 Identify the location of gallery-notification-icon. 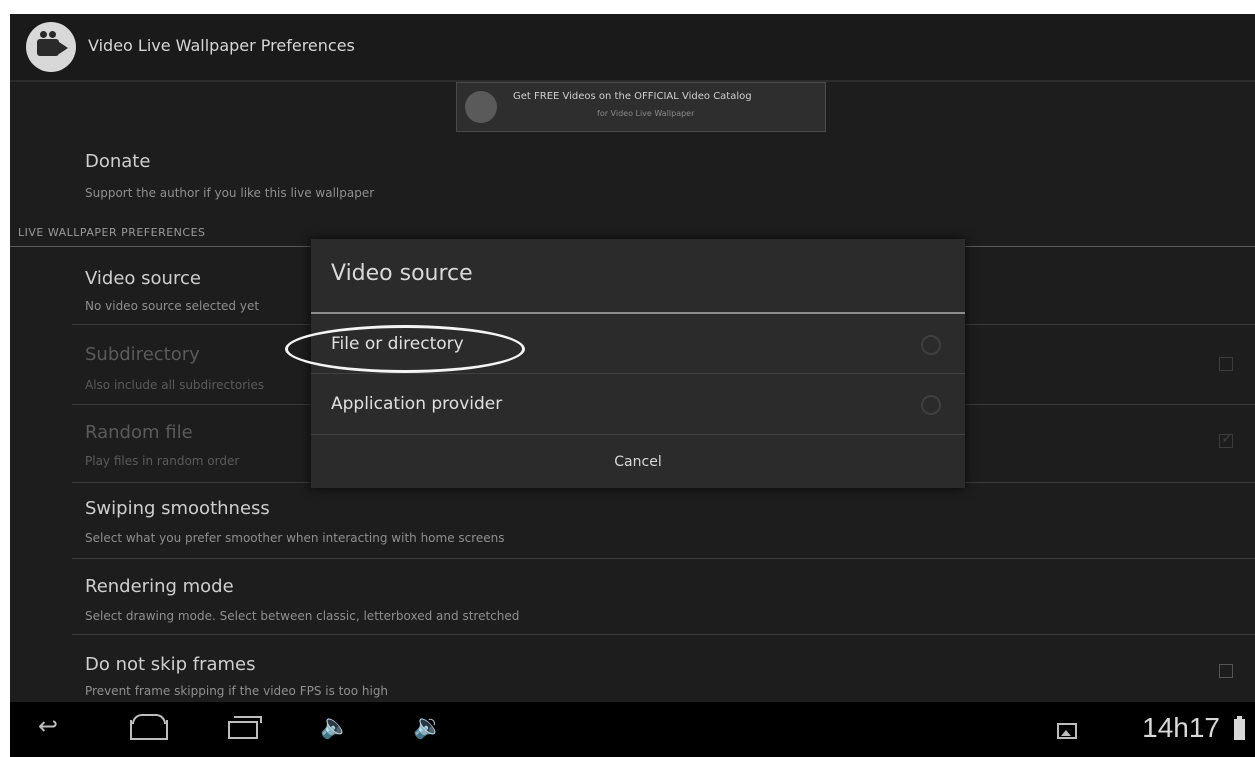
(1067, 731).